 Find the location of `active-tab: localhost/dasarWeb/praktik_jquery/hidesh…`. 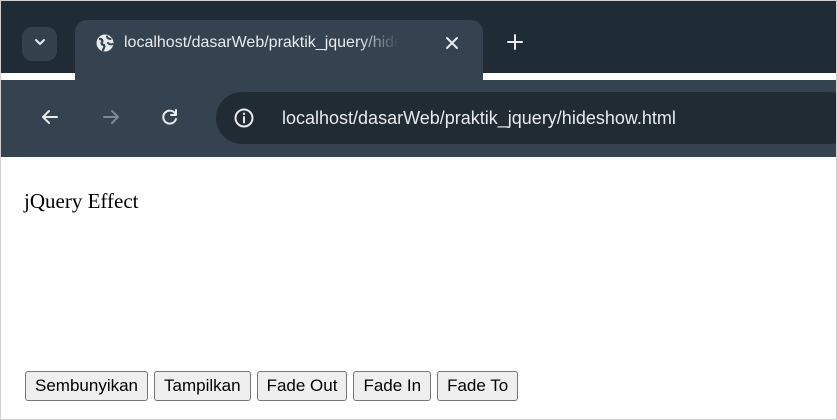

active-tab: localhost/dasarWeb/praktik_jquery/hidesh… is located at coordinates (279, 50).